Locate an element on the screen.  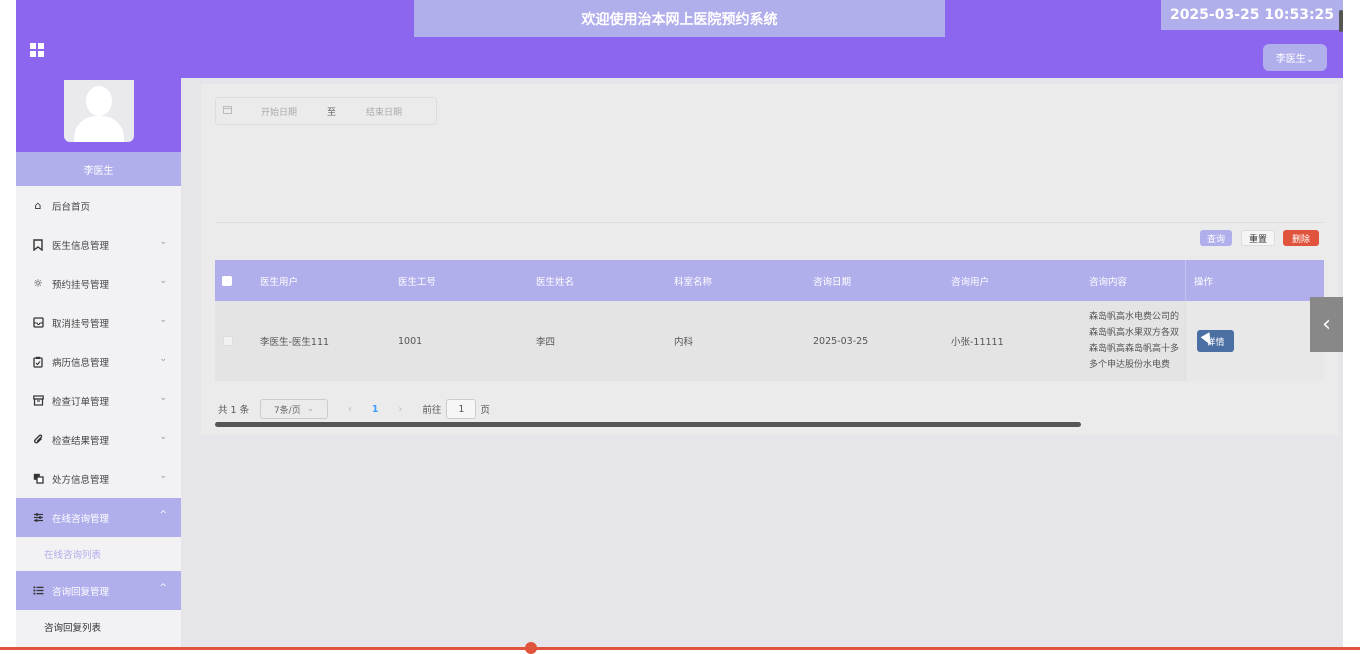
column-header: 咨询内容 is located at coordinates (1108, 282).